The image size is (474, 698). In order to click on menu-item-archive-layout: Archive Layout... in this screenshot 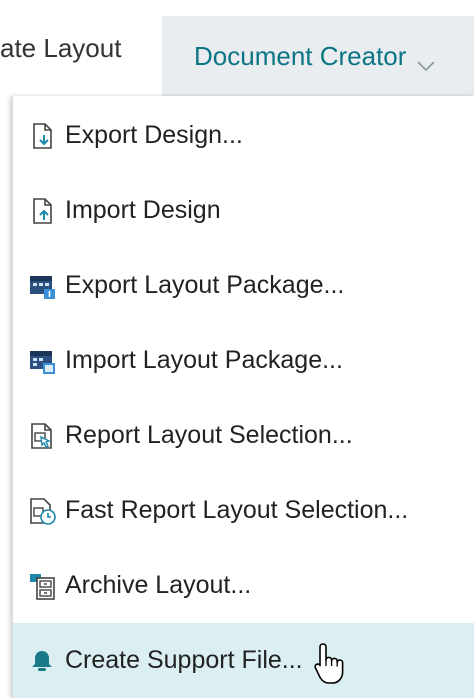, I will do `click(243, 585)`.